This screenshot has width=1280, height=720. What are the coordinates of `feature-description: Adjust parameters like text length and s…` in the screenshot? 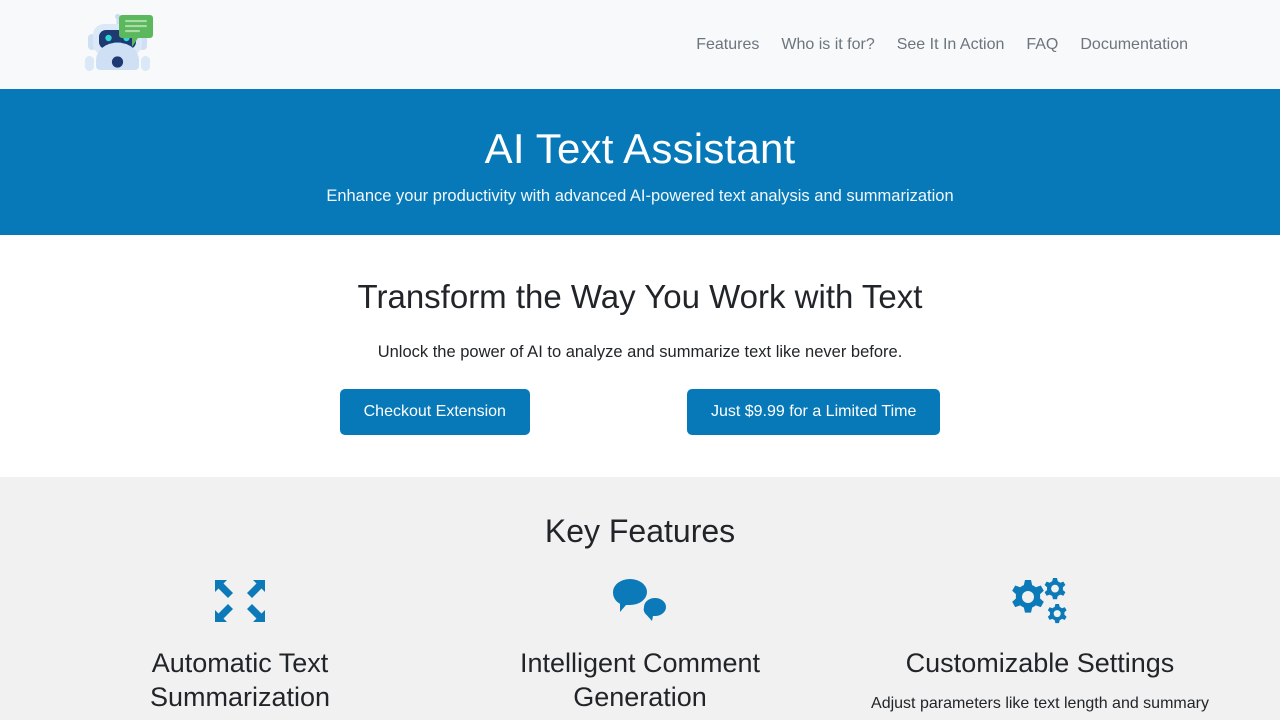 It's located at (1040, 707).